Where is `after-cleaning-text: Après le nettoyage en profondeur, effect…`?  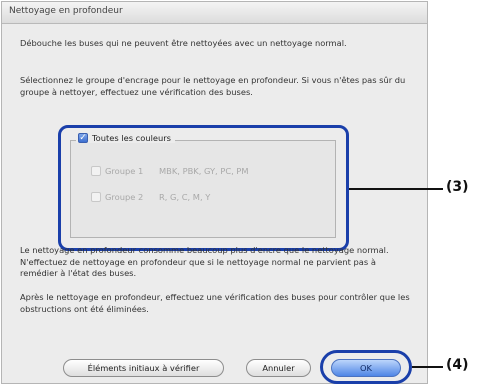 after-cleaning-text: Après le nettoyage en profondeur, effect… is located at coordinates (215, 303).